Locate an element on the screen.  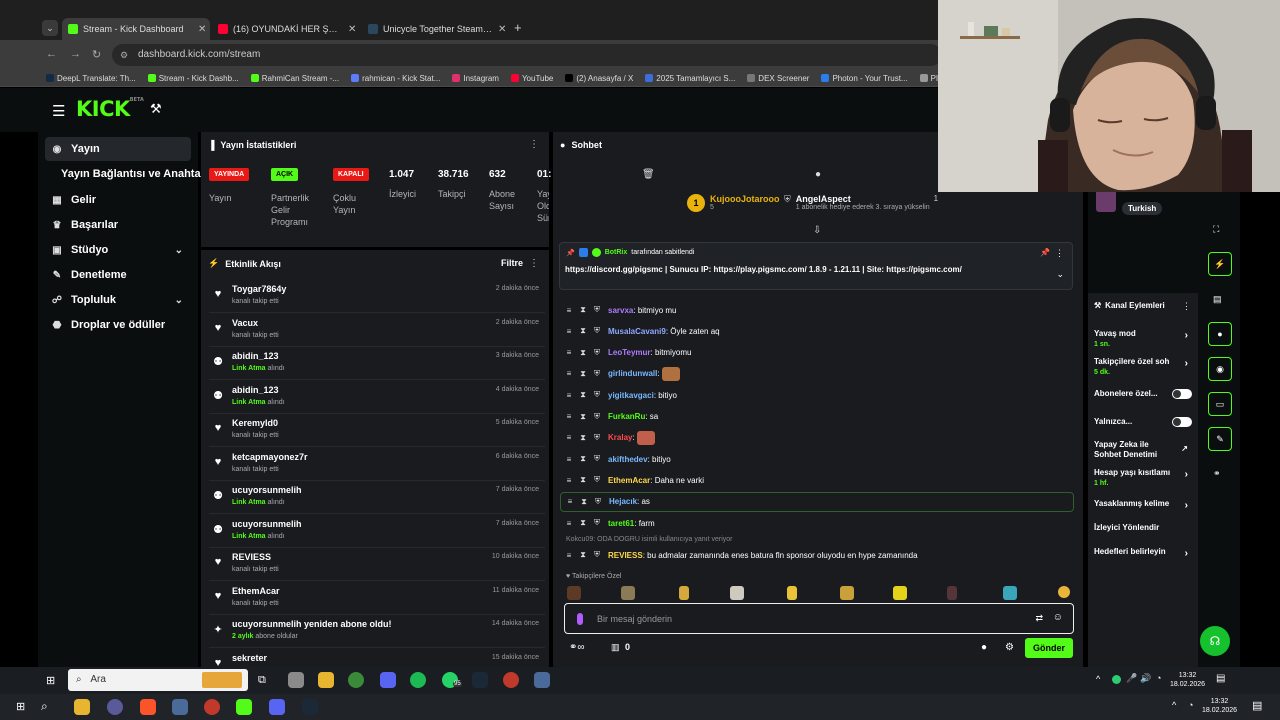
hammer-icon: ⚒ is located at coordinates (156, 109).